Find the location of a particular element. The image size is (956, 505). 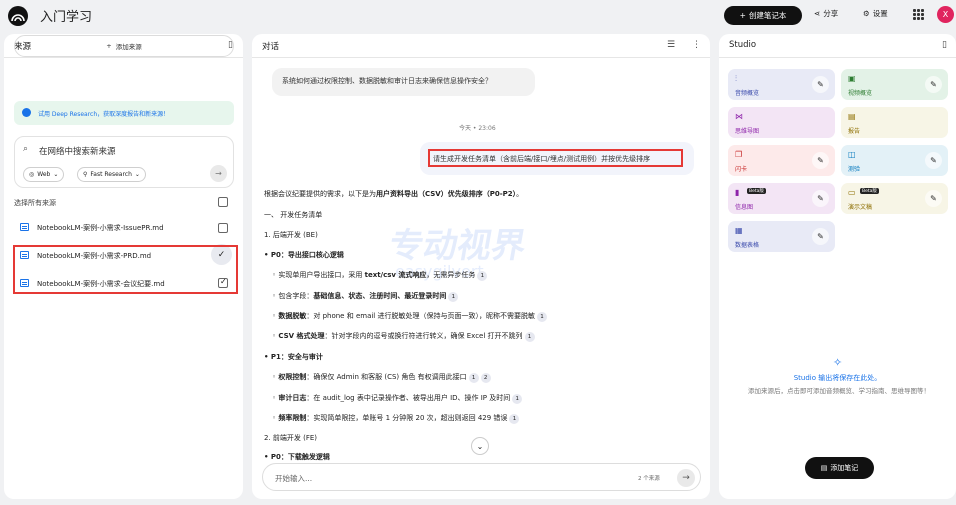

user-message: 系统如何通过权限控制、数据脱敏和审计日志来确保信息操作安全？ is located at coordinates (403, 82).